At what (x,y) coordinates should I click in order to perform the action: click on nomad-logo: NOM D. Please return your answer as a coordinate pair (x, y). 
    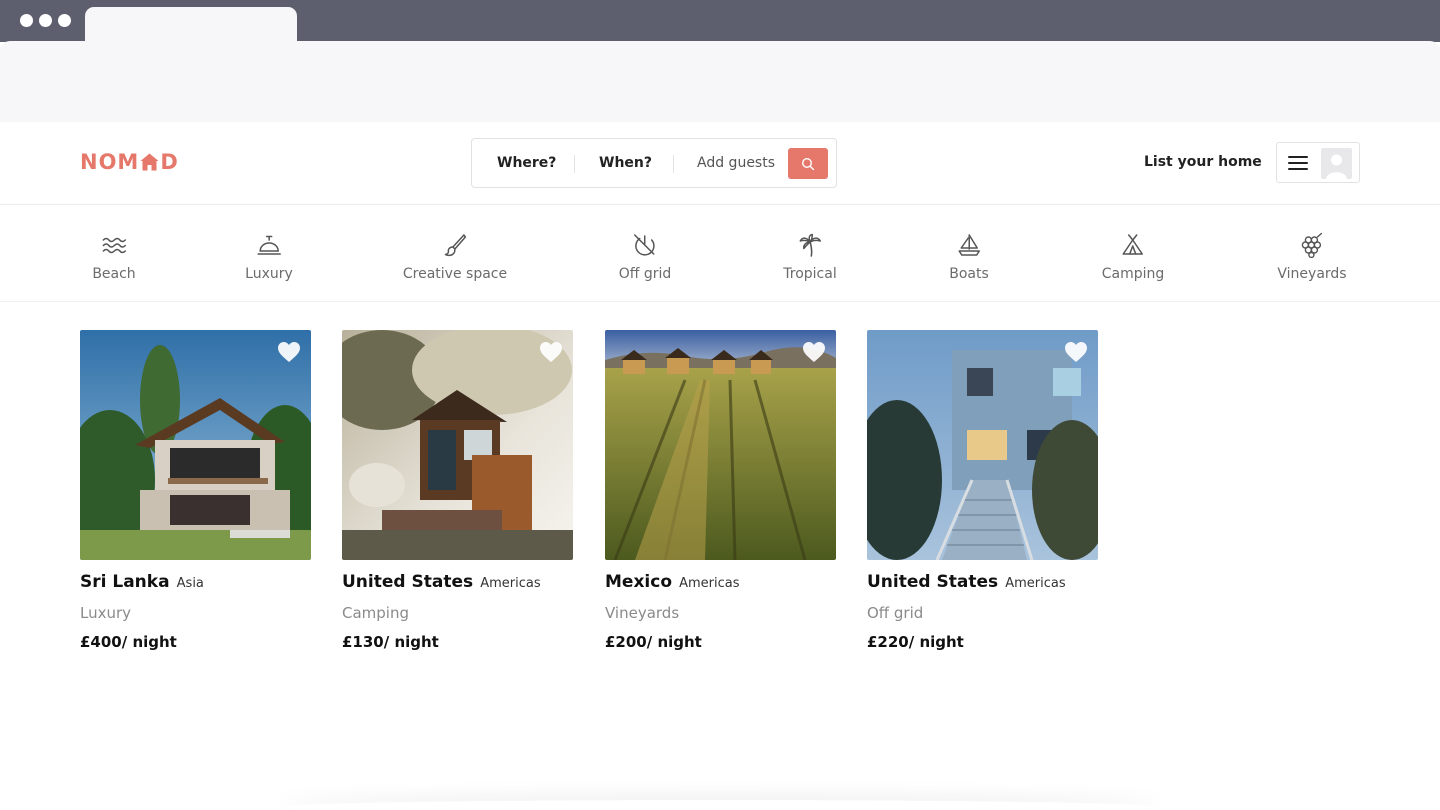
    Looking at the image, I should click on (129, 162).